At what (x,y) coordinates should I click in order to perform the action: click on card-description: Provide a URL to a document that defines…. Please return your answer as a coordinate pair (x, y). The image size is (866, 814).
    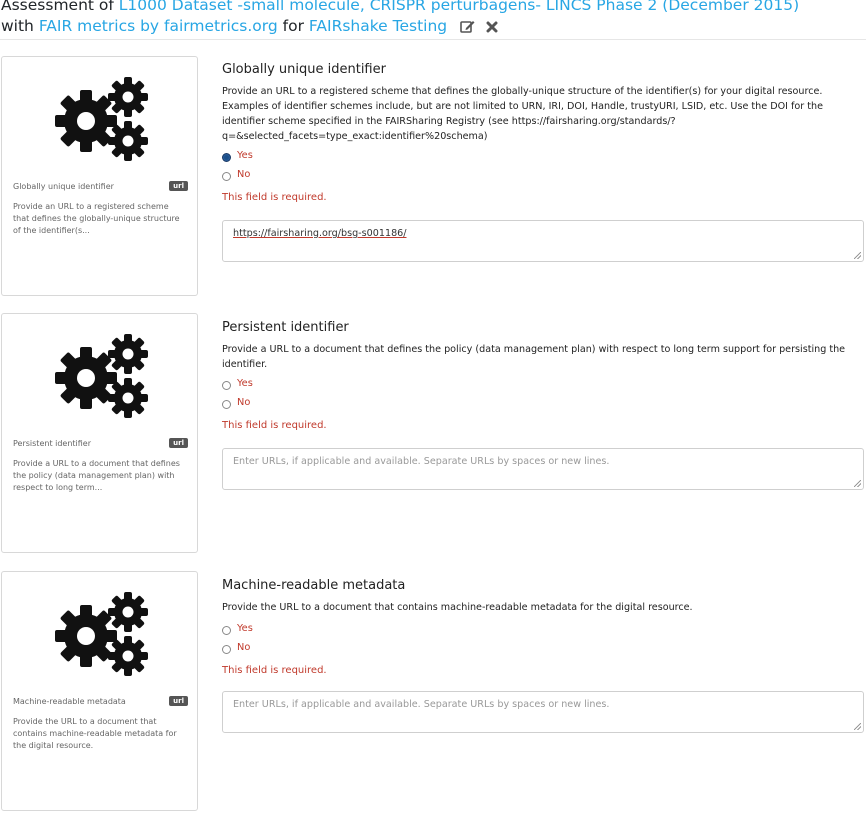
    Looking at the image, I should click on (96, 475).